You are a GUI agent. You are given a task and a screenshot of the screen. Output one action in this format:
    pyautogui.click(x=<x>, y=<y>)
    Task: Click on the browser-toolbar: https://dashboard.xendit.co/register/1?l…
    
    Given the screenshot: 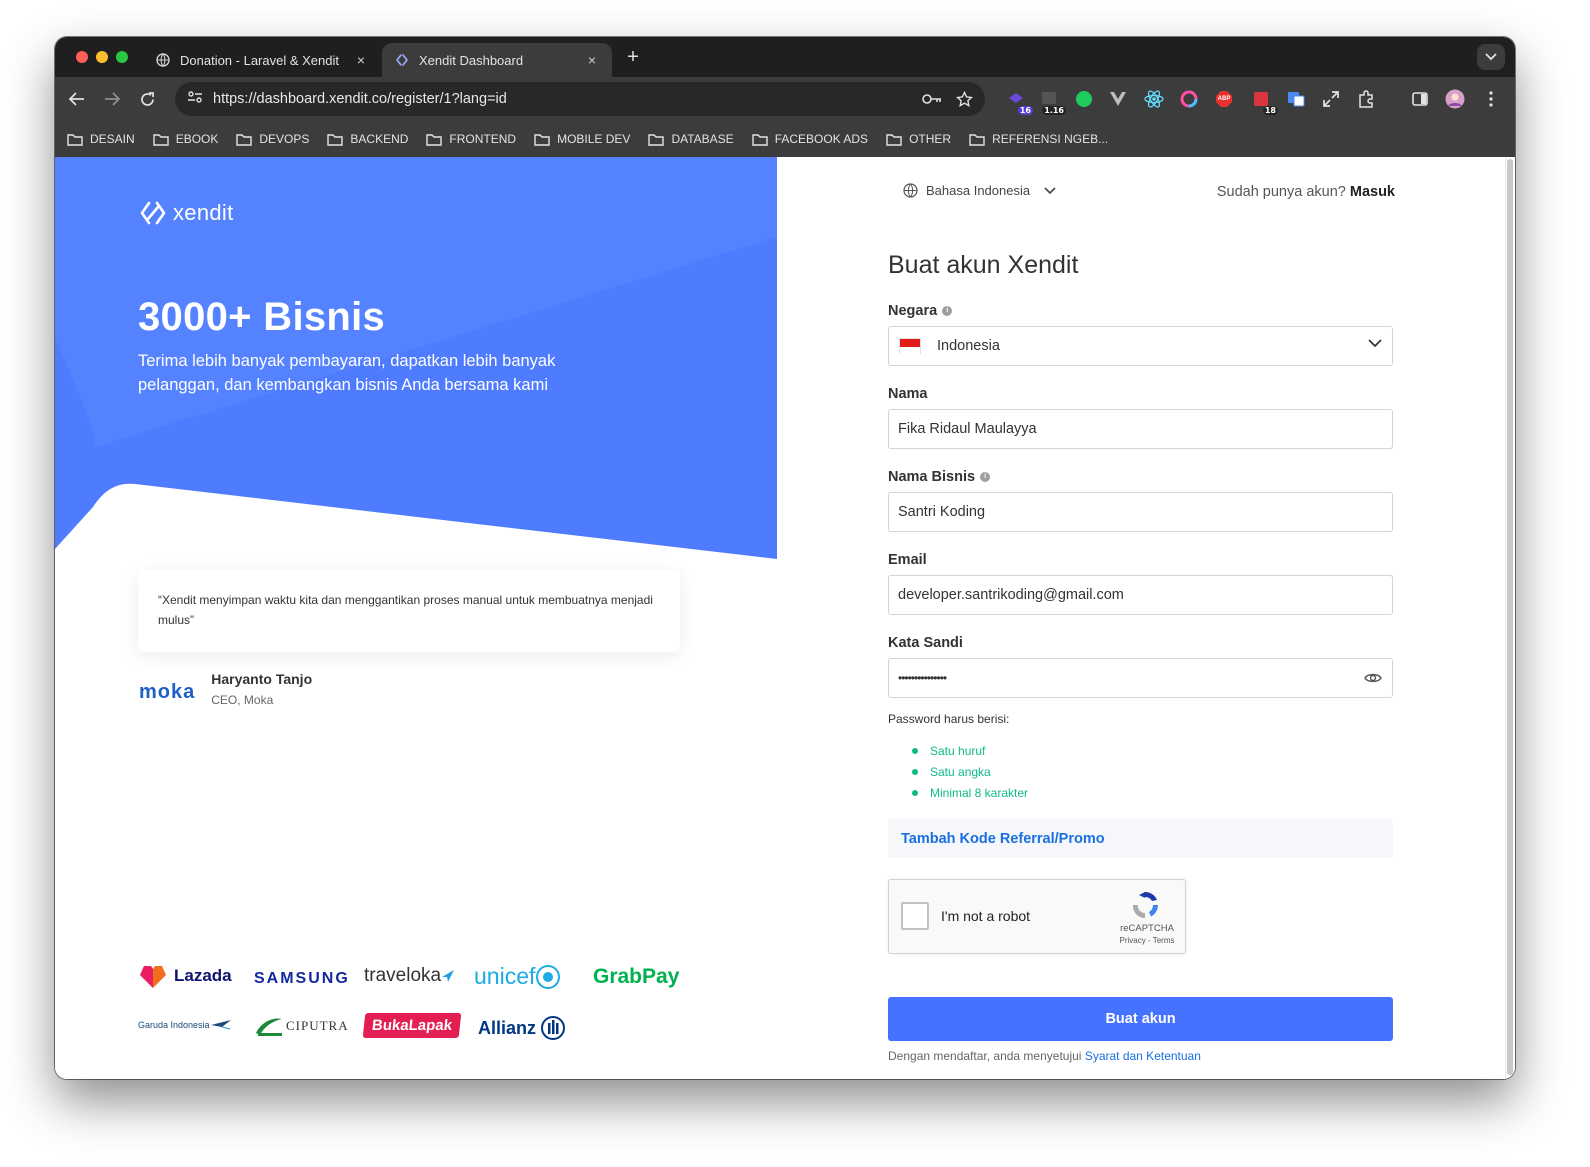 What is the action you would take?
    pyautogui.click(x=785, y=99)
    